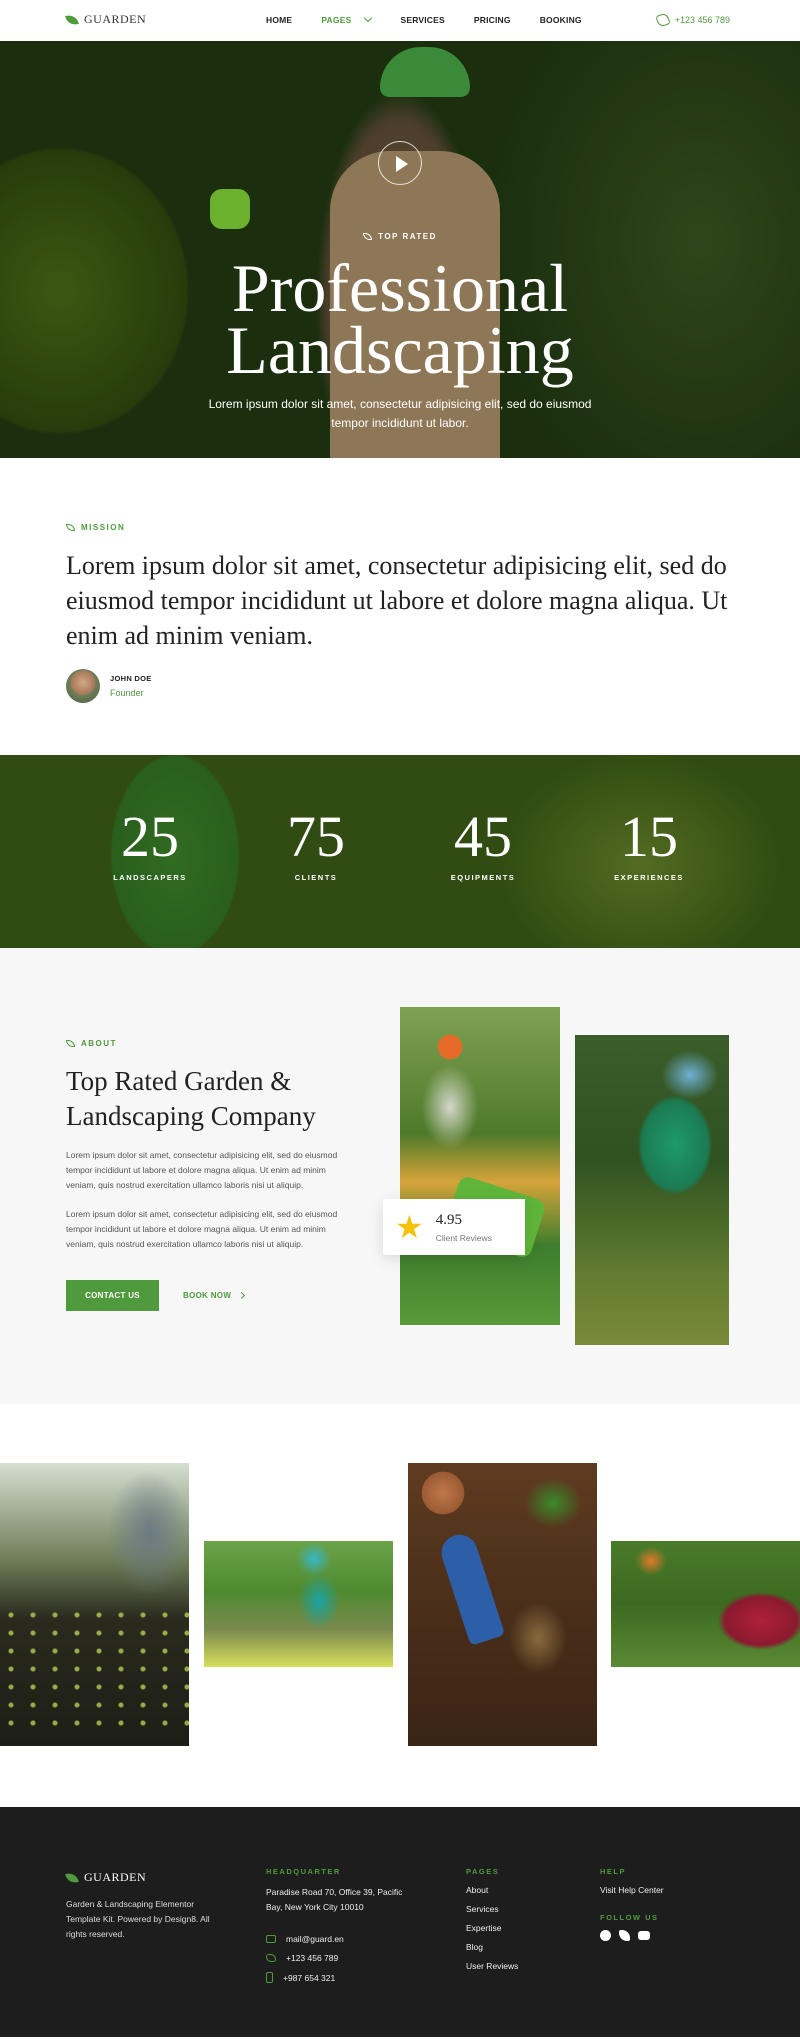 The image size is (800, 2041). Describe the element at coordinates (492, 1890) in the screenshot. I see `footer-link-about: About` at that location.